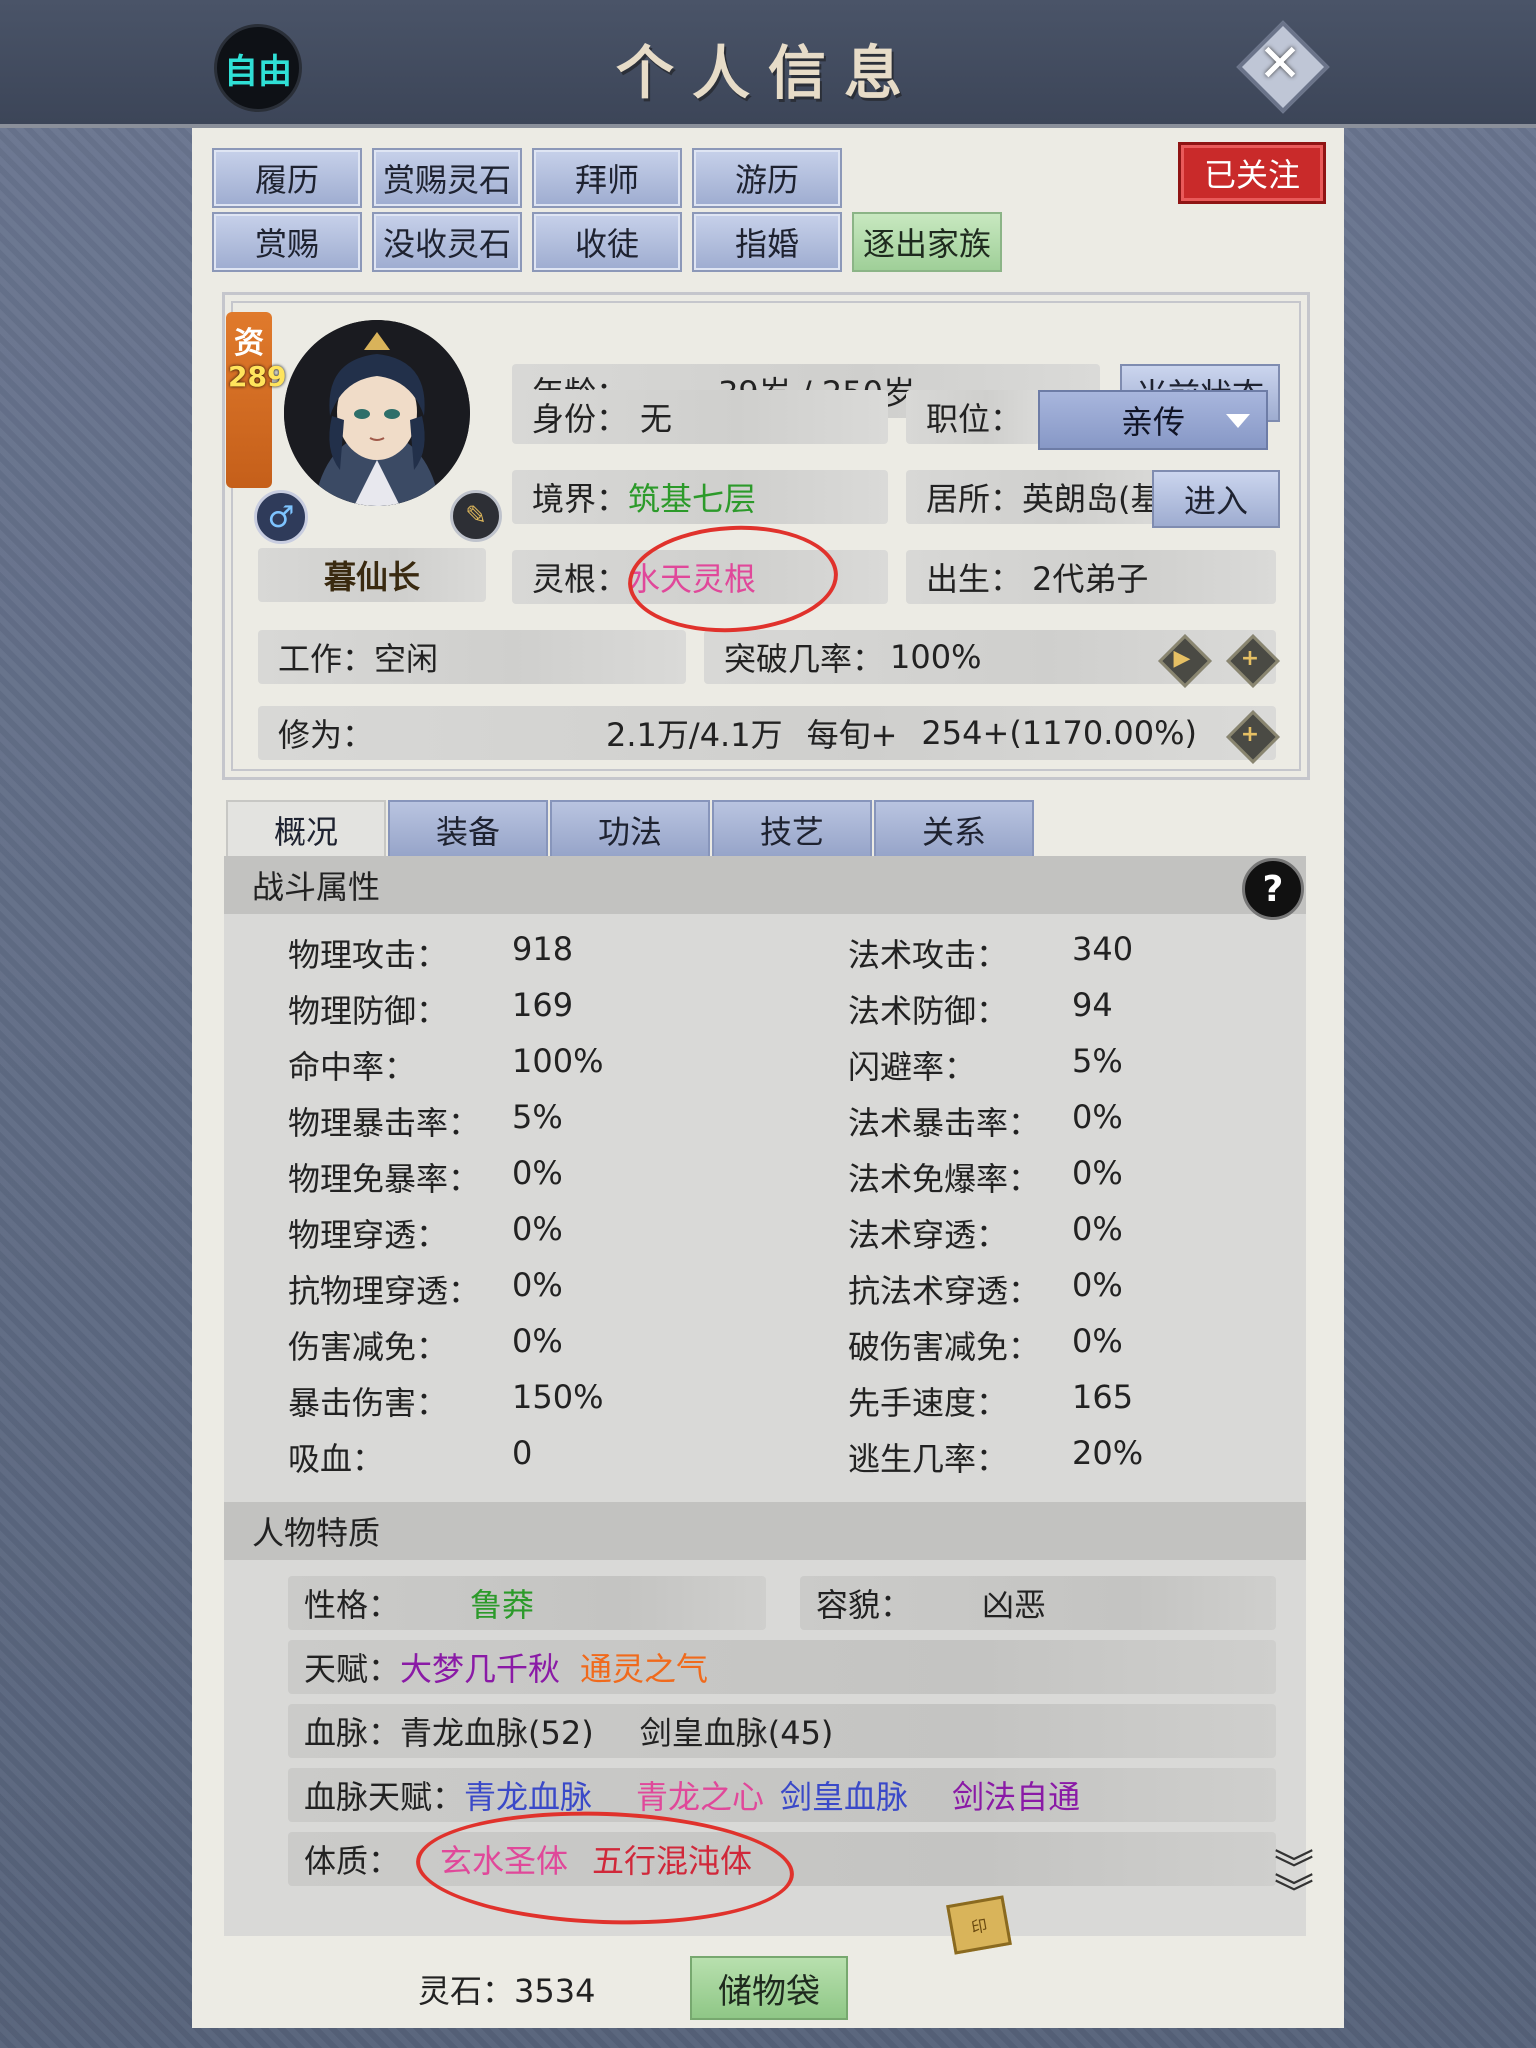 The height and width of the screenshot is (2048, 1536). What do you see at coordinates (281, 517) in the screenshot?
I see `male-gender-icon: ♂` at bounding box center [281, 517].